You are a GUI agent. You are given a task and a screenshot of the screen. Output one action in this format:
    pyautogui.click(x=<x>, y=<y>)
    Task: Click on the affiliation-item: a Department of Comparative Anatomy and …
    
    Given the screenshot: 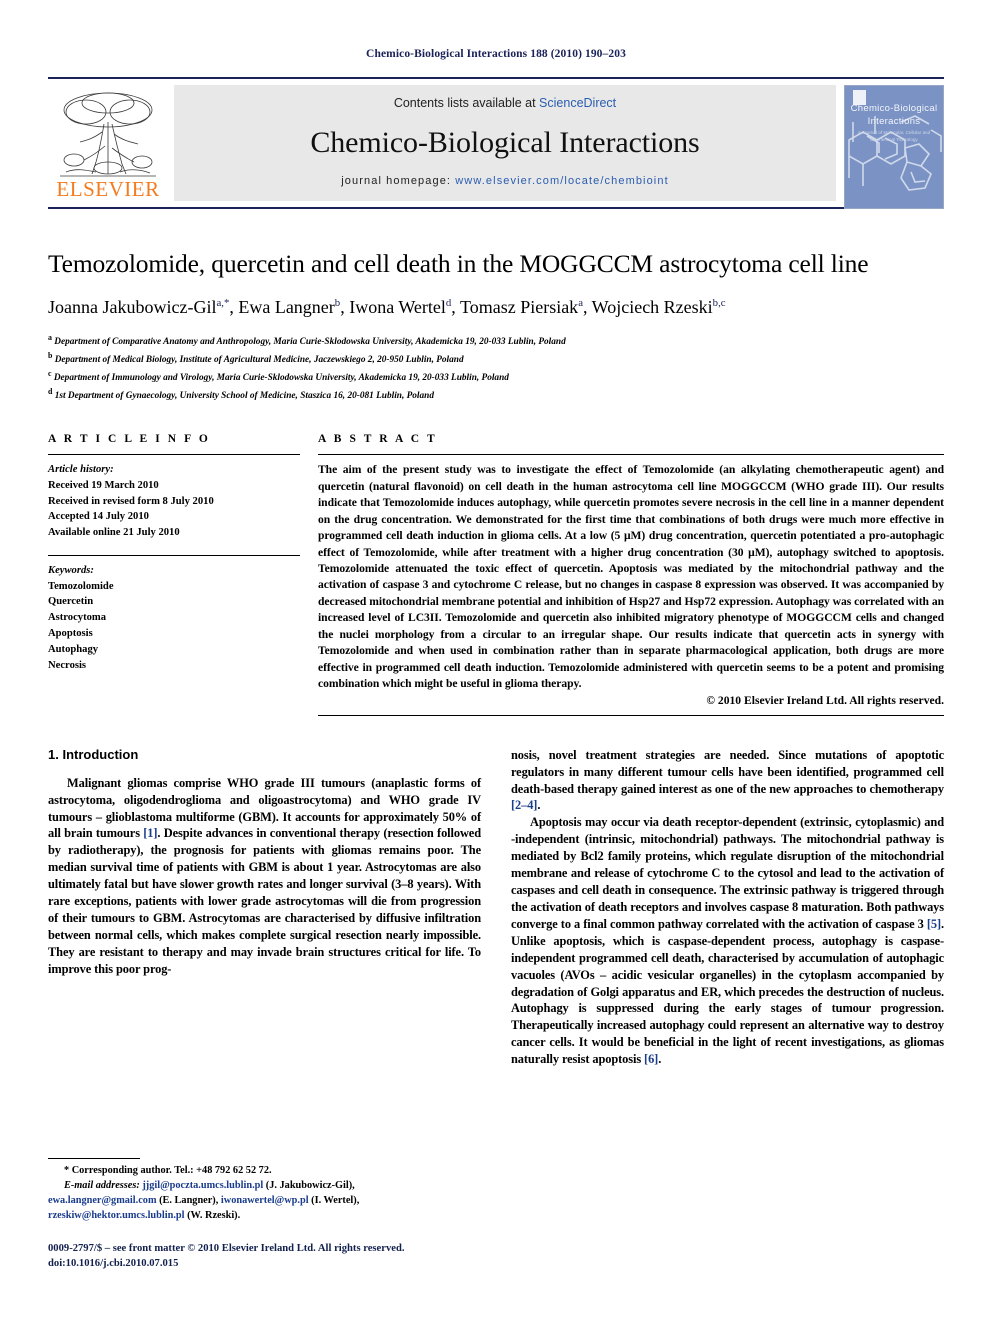 What is the action you would take?
    pyautogui.click(x=496, y=341)
    